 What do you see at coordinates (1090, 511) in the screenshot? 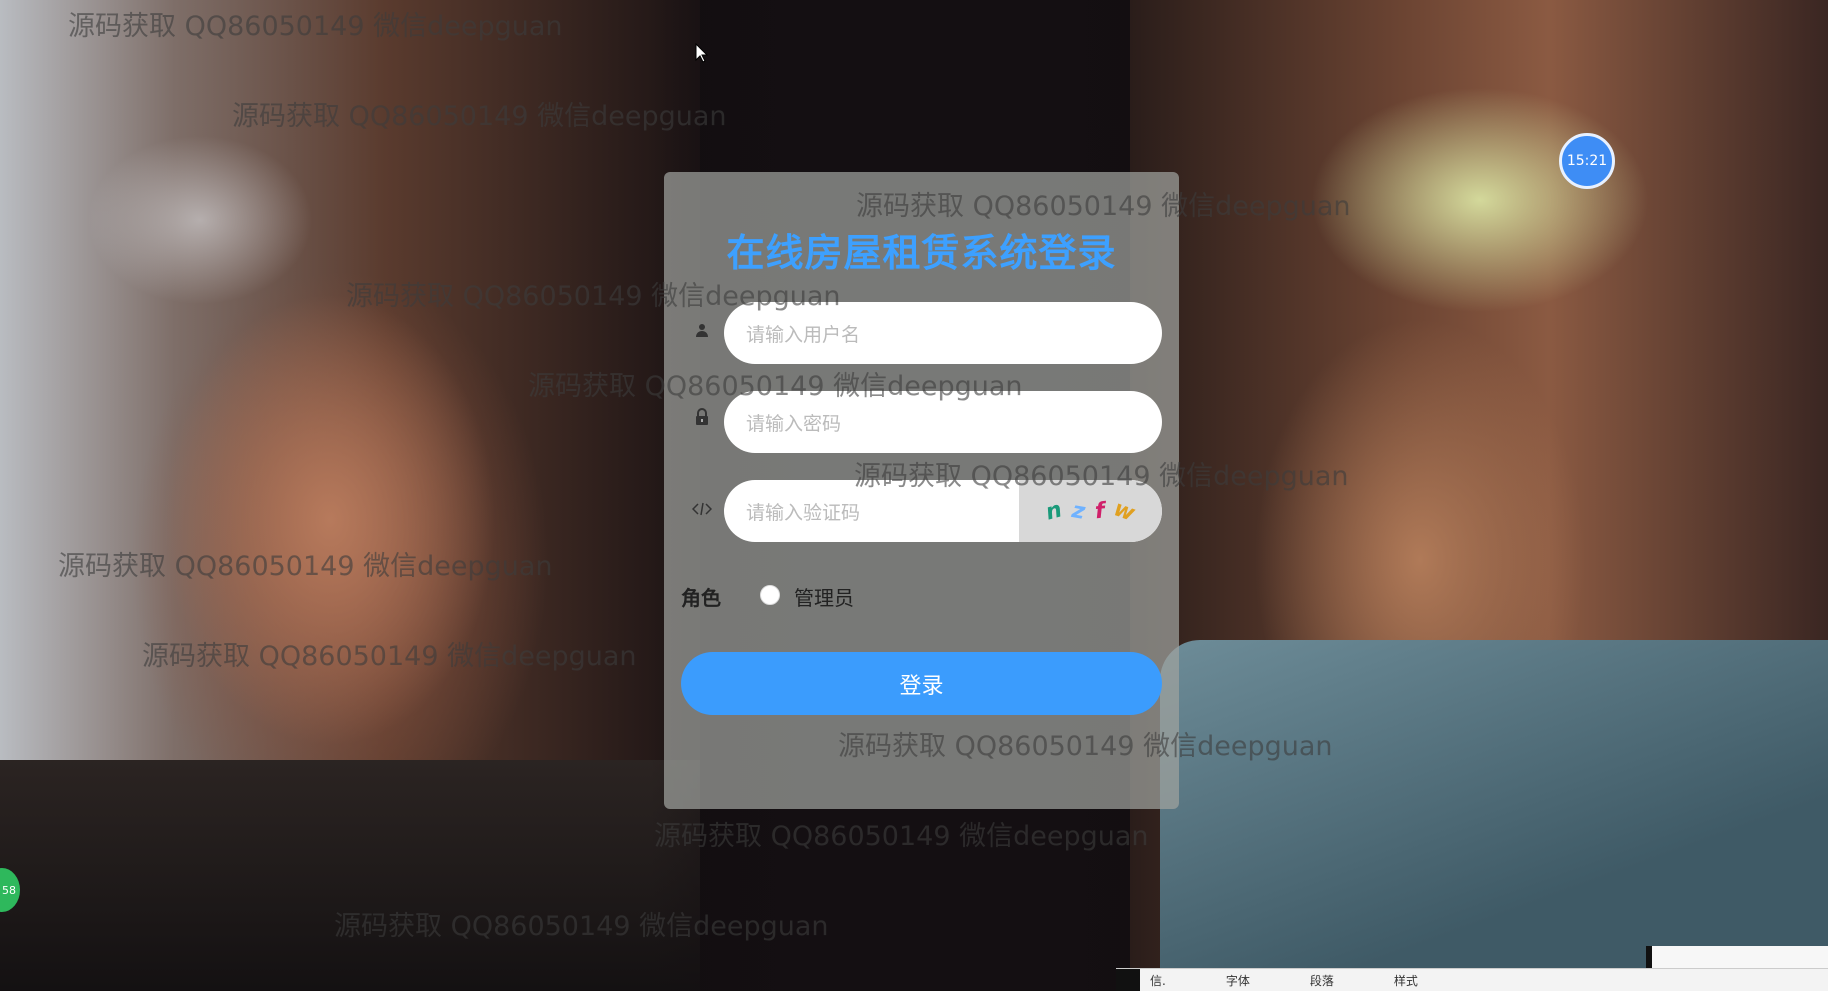
I see `captcha-image: n z f w` at bounding box center [1090, 511].